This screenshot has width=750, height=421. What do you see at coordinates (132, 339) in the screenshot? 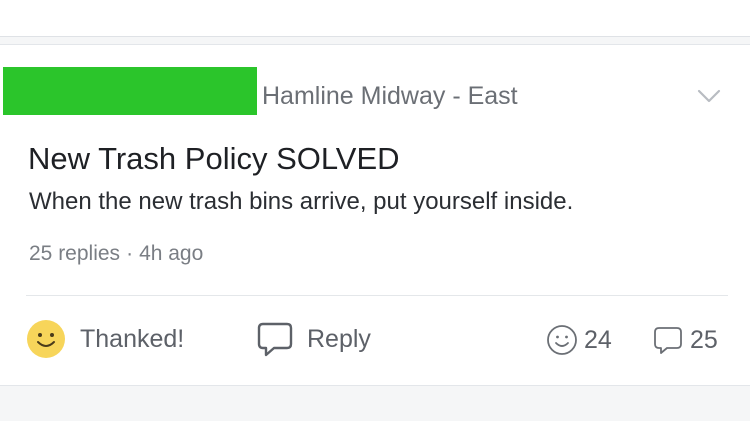
I see `thank-button-label: Thanked!` at bounding box center [132, 339].